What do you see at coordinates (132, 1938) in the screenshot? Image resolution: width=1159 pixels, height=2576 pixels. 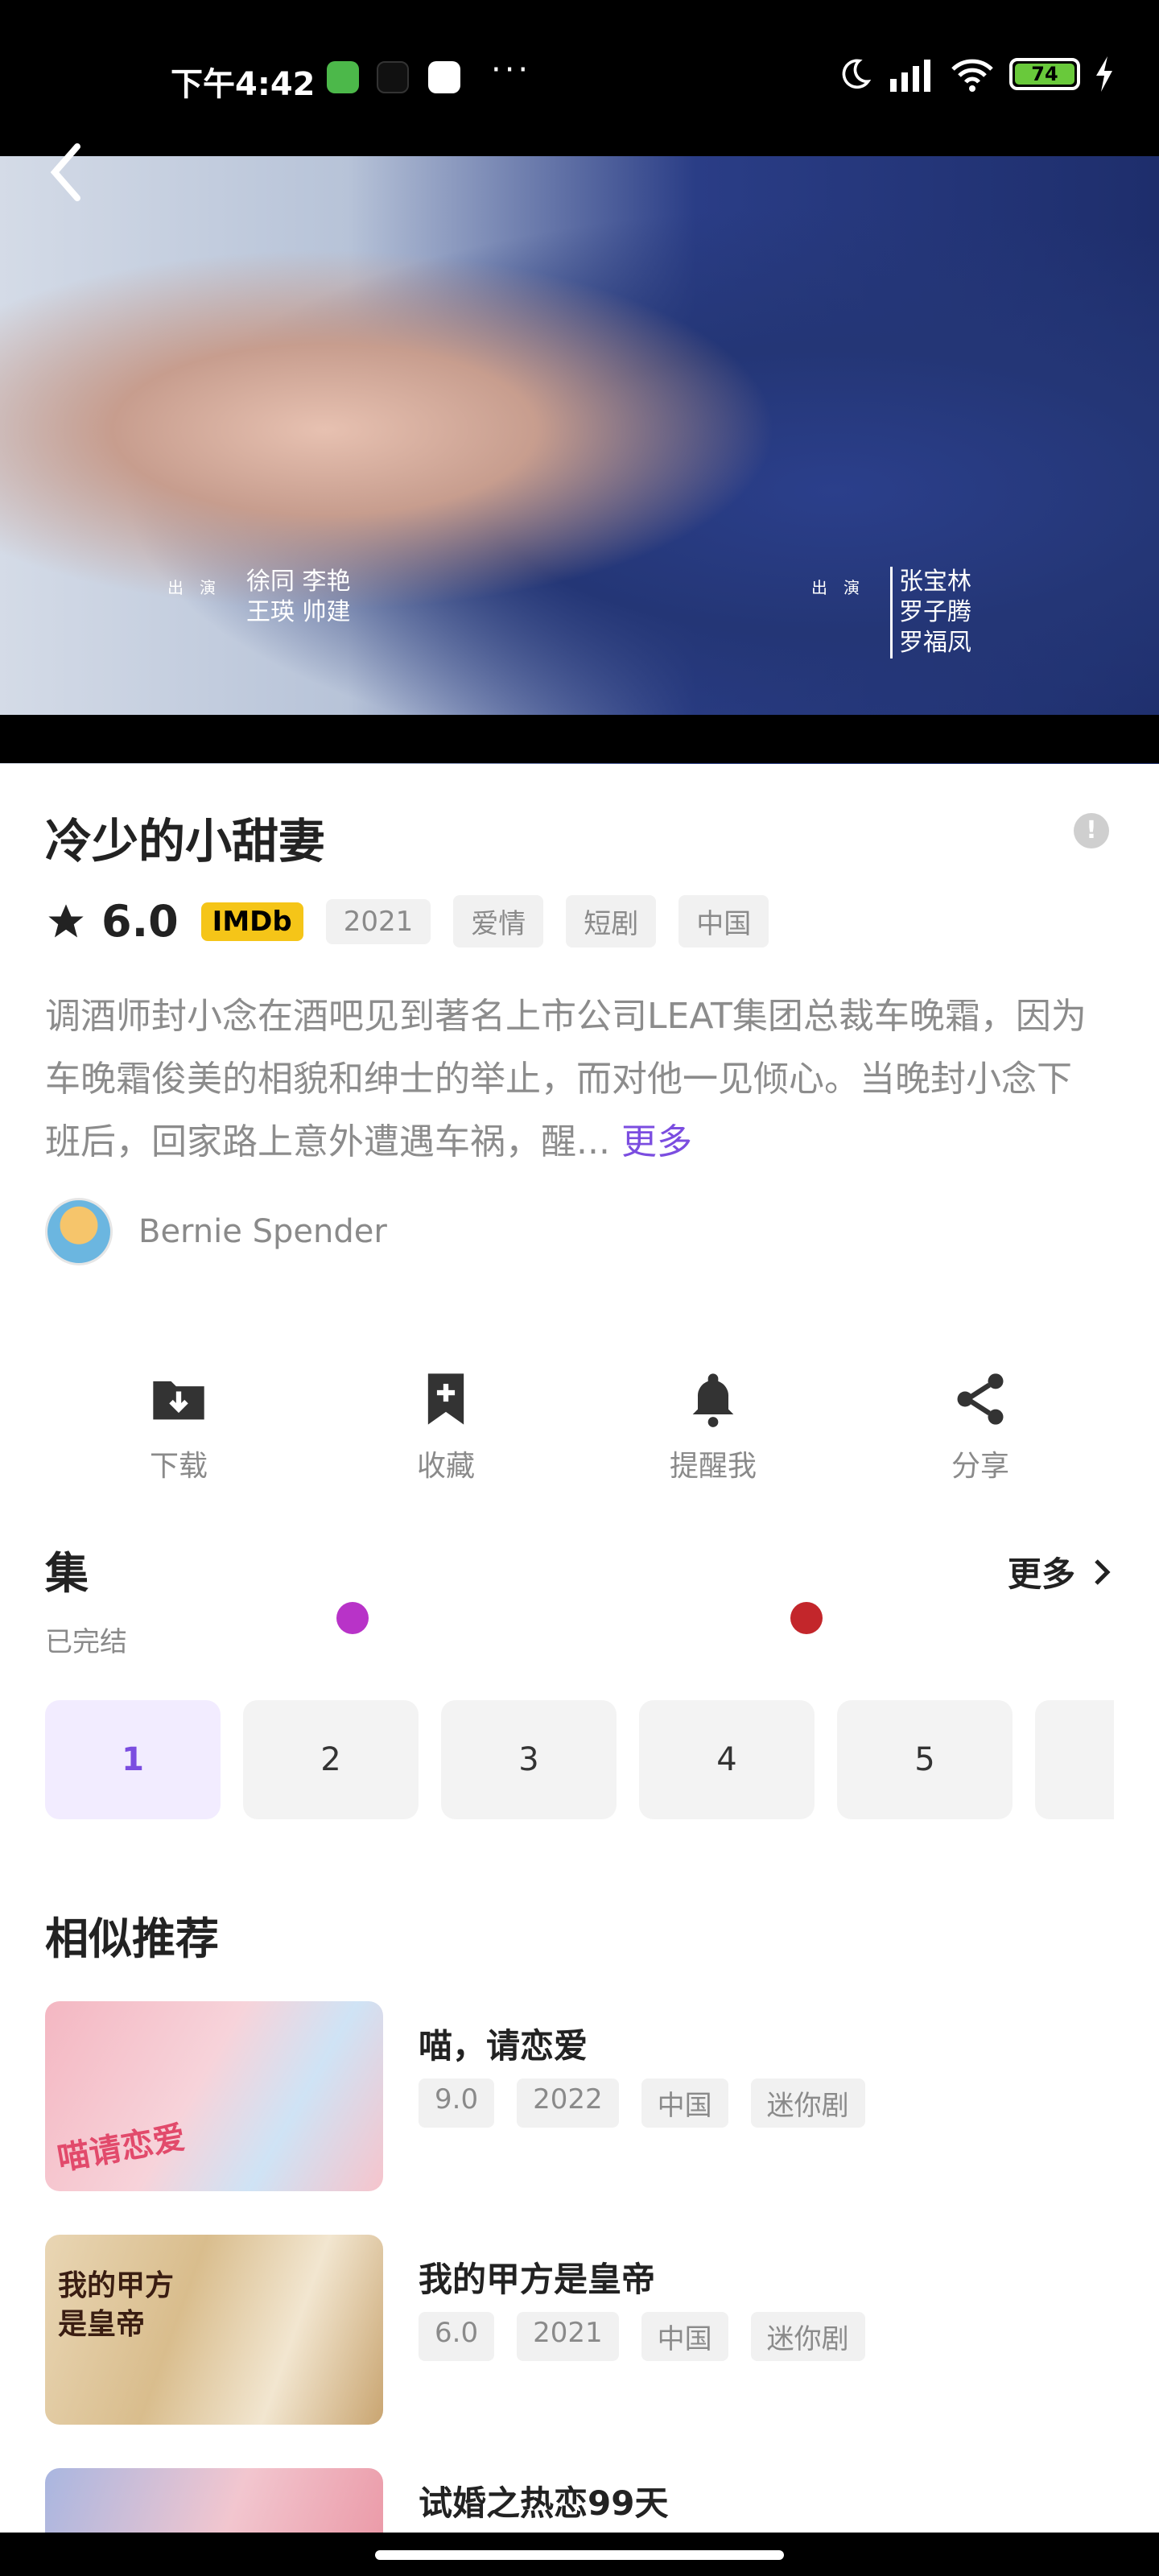 I see `recommendations-title: 相似推荐` at bounding box center [132, 1938].